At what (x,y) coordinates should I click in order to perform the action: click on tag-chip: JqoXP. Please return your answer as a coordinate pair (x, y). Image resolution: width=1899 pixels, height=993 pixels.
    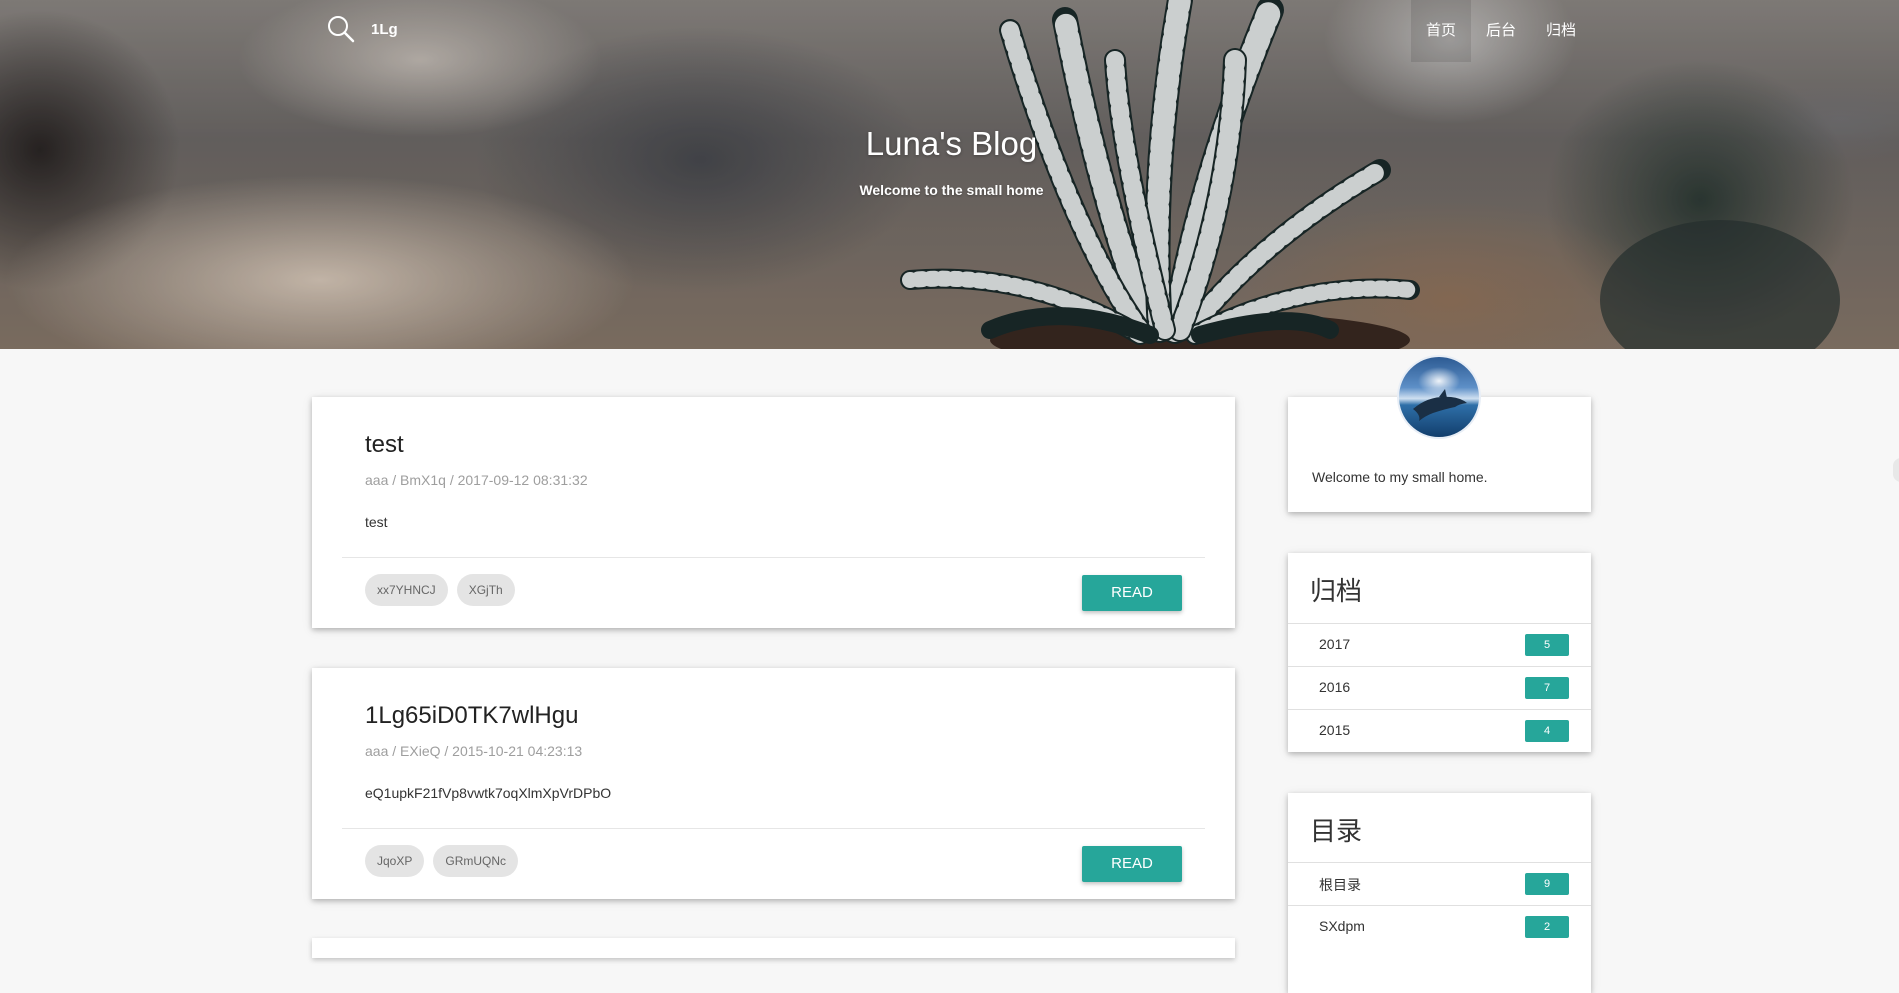
    Looking at the image, I should click on (395, 861).